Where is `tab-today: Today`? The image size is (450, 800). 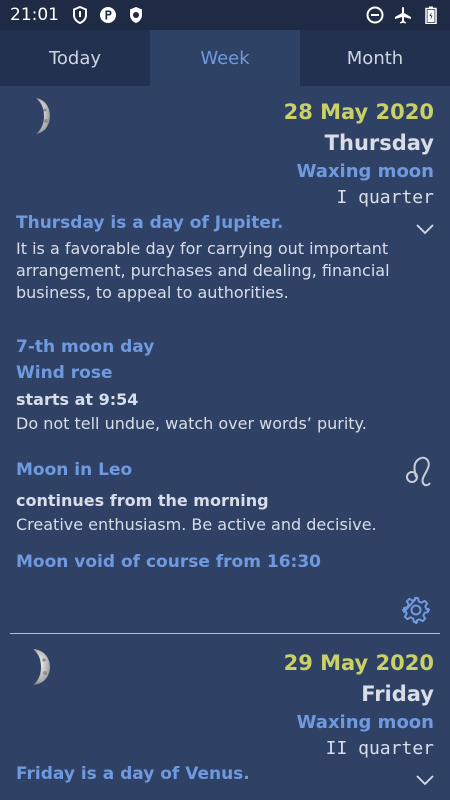 tab-today: Today is located at coordinates (75, 58).